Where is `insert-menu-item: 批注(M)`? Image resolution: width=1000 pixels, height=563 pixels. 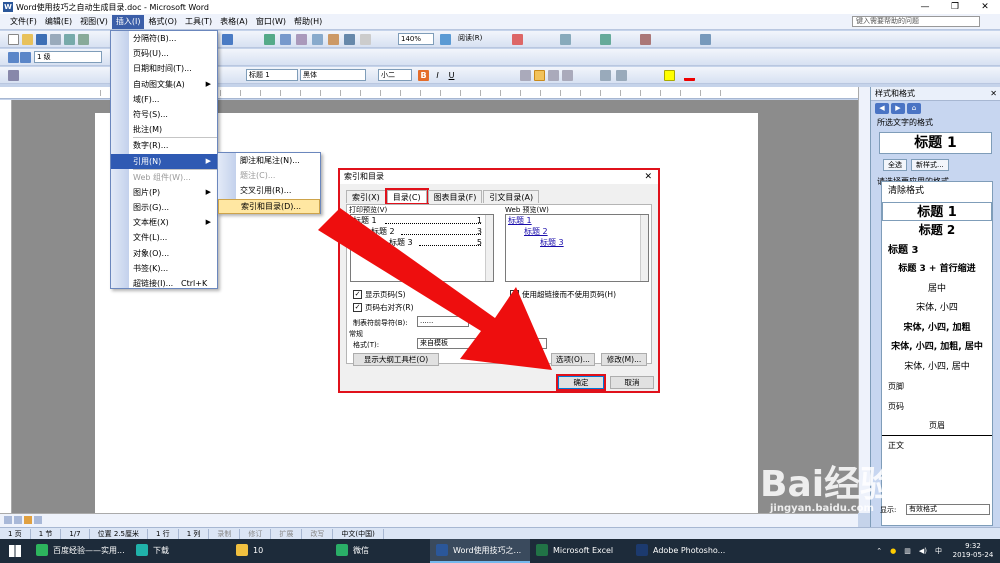 insert-menu-item: 批注(M) is located at coordinates (164, 129).